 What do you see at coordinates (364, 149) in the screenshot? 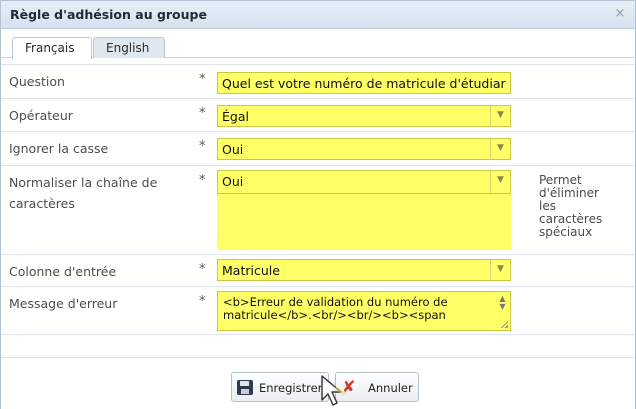
I see `ignore-case-dropdown: Oui ▼` at bounding box center [364, 149].